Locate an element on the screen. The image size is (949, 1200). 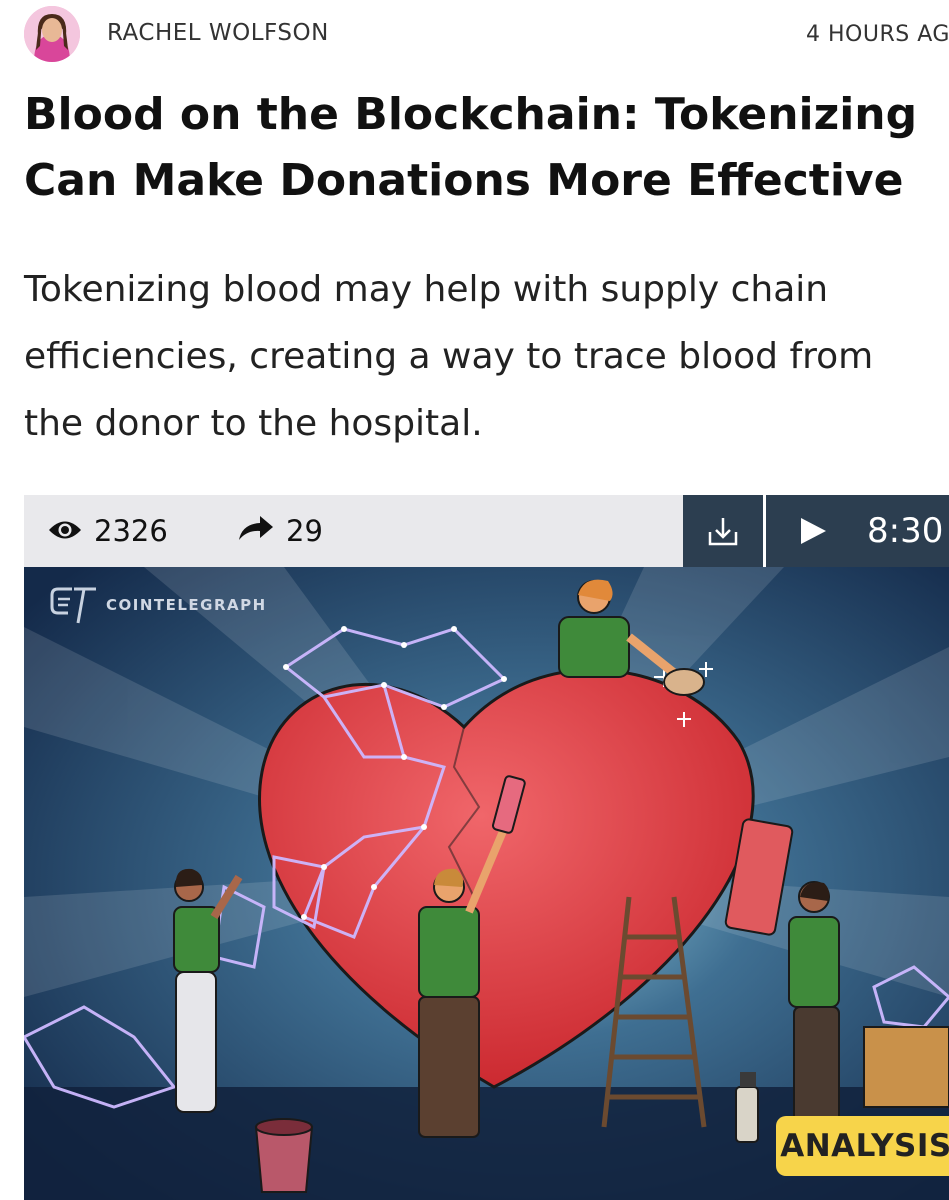
video-controls: 8:30 is located at coordinates (816, 531).